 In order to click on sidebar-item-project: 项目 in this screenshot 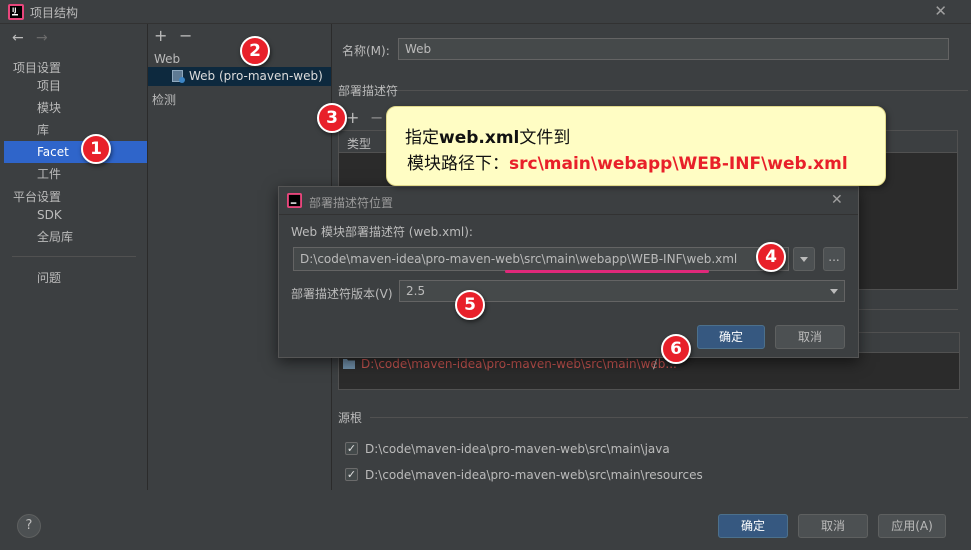, I will do `click(73, 86)`.